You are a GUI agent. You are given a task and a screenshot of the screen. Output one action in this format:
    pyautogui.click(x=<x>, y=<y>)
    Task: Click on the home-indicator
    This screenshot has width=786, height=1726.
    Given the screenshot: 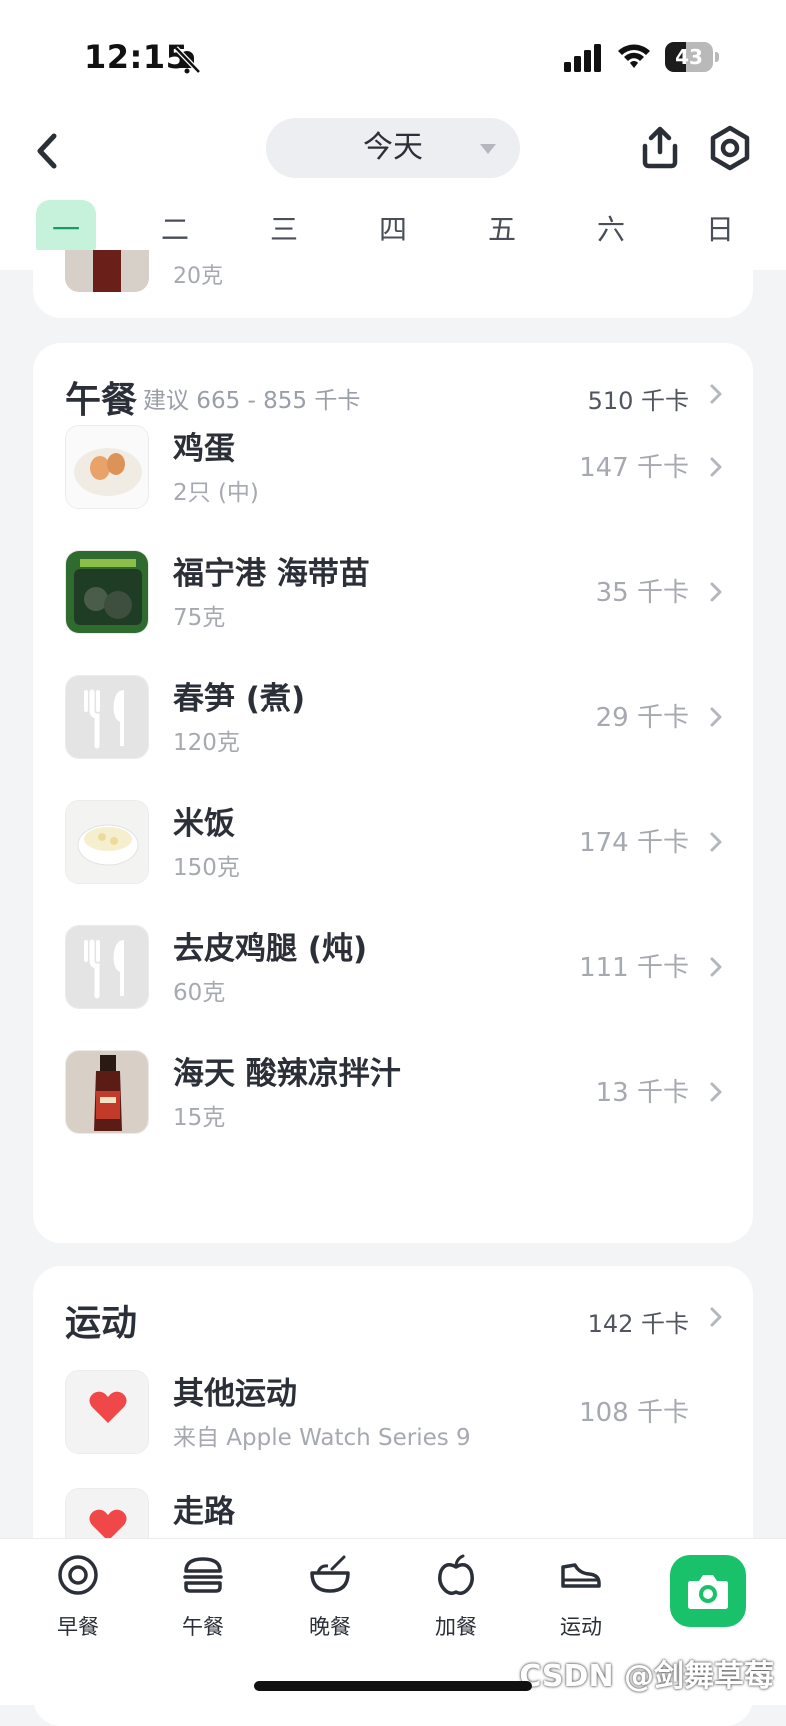 What is the action you would take?
    pyautogui.click(x=393, y=1686)
    